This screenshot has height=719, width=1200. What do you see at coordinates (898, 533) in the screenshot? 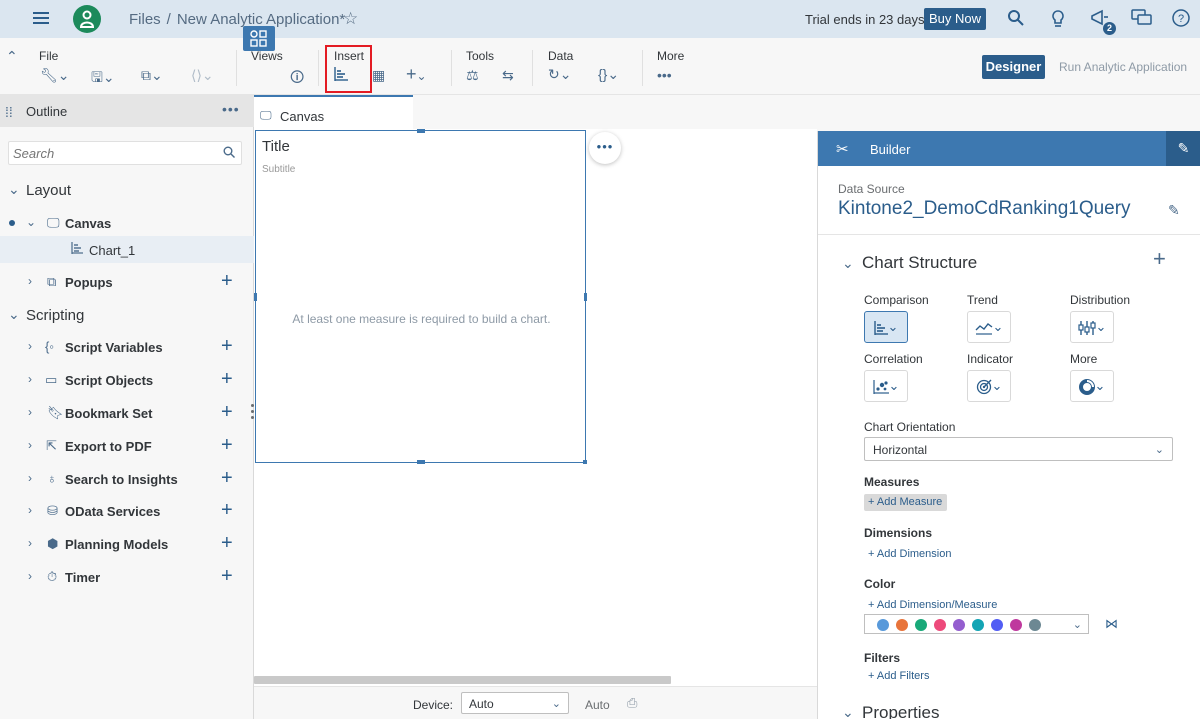
I see `dimensions-label: Dimensions` at bounding box center [898, 533].